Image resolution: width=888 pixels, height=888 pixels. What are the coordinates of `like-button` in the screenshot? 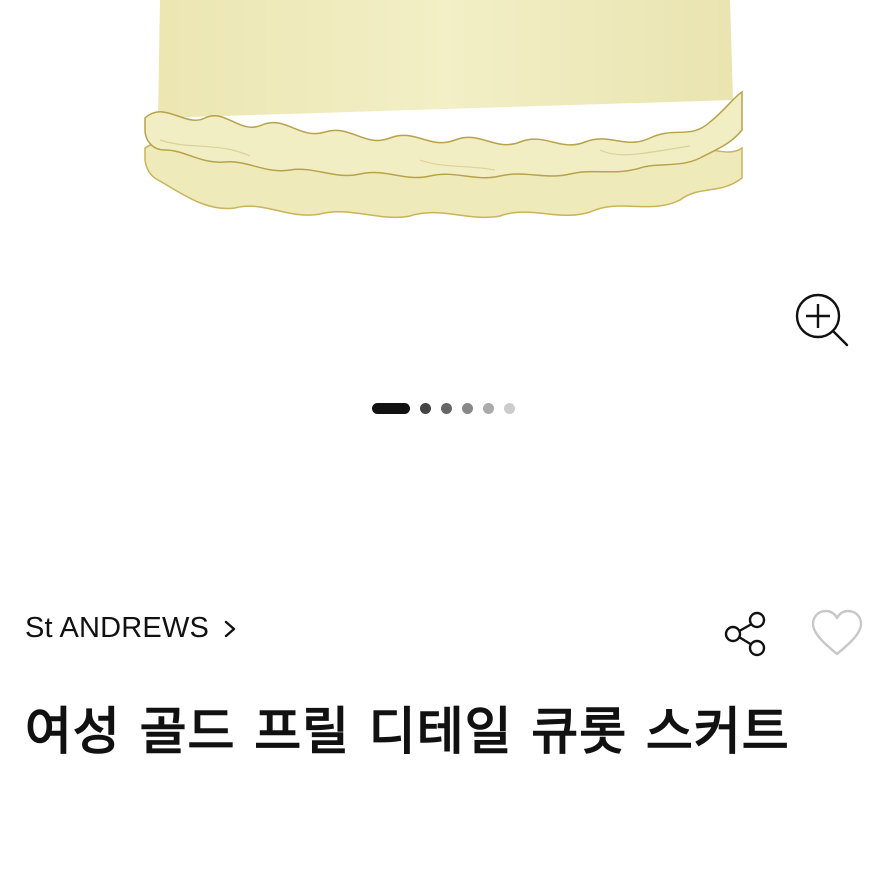 It's located at (837, 634).